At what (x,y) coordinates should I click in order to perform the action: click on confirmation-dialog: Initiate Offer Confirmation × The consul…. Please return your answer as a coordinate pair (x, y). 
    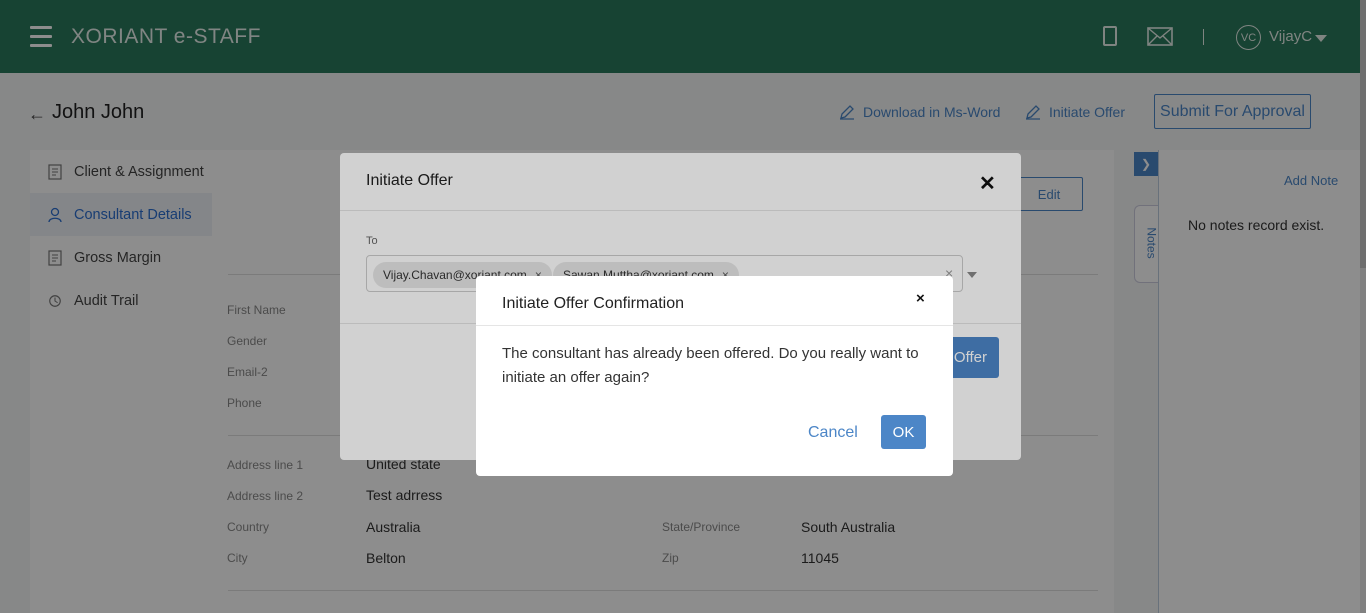
    Looking at the image, I should click on (714, 376).